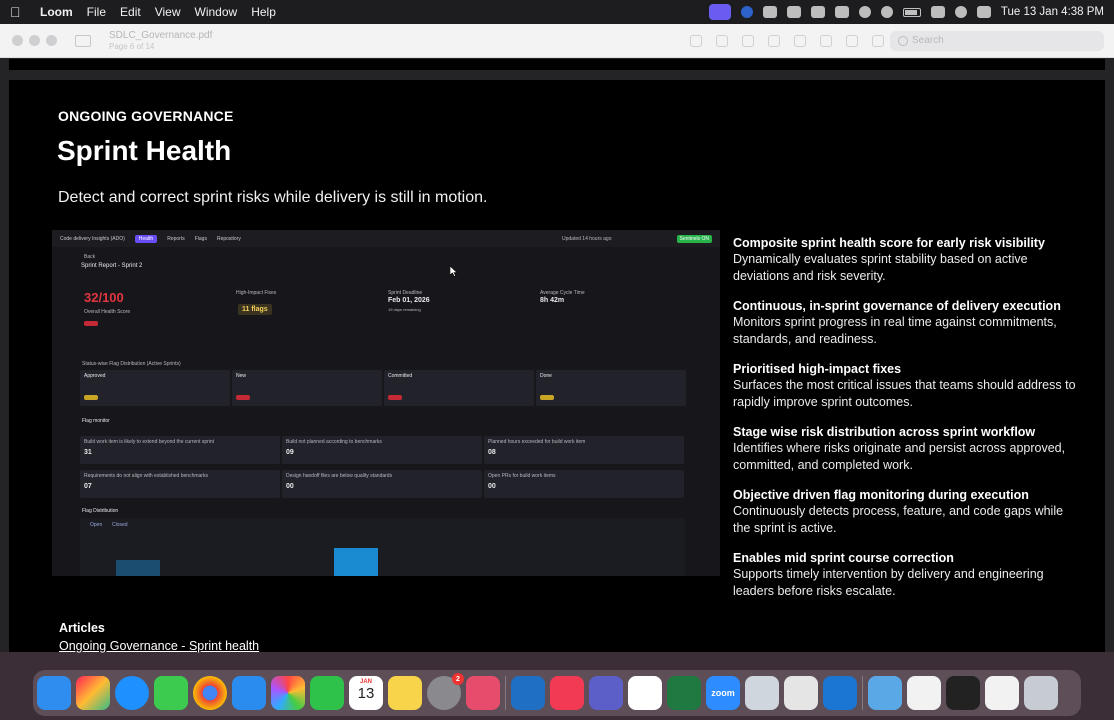  What do you see at coordinates (56, 12) in the screenshot?
I see `menu-app-name: Loom` at bounding box center [56, 12].